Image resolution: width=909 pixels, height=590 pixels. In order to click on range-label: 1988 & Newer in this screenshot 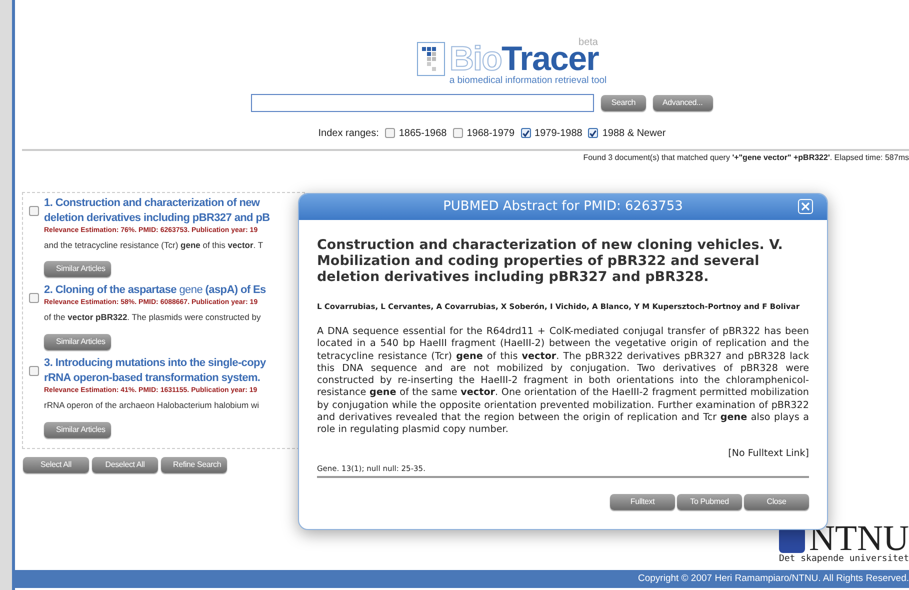, I will do `click(634, 133)`.